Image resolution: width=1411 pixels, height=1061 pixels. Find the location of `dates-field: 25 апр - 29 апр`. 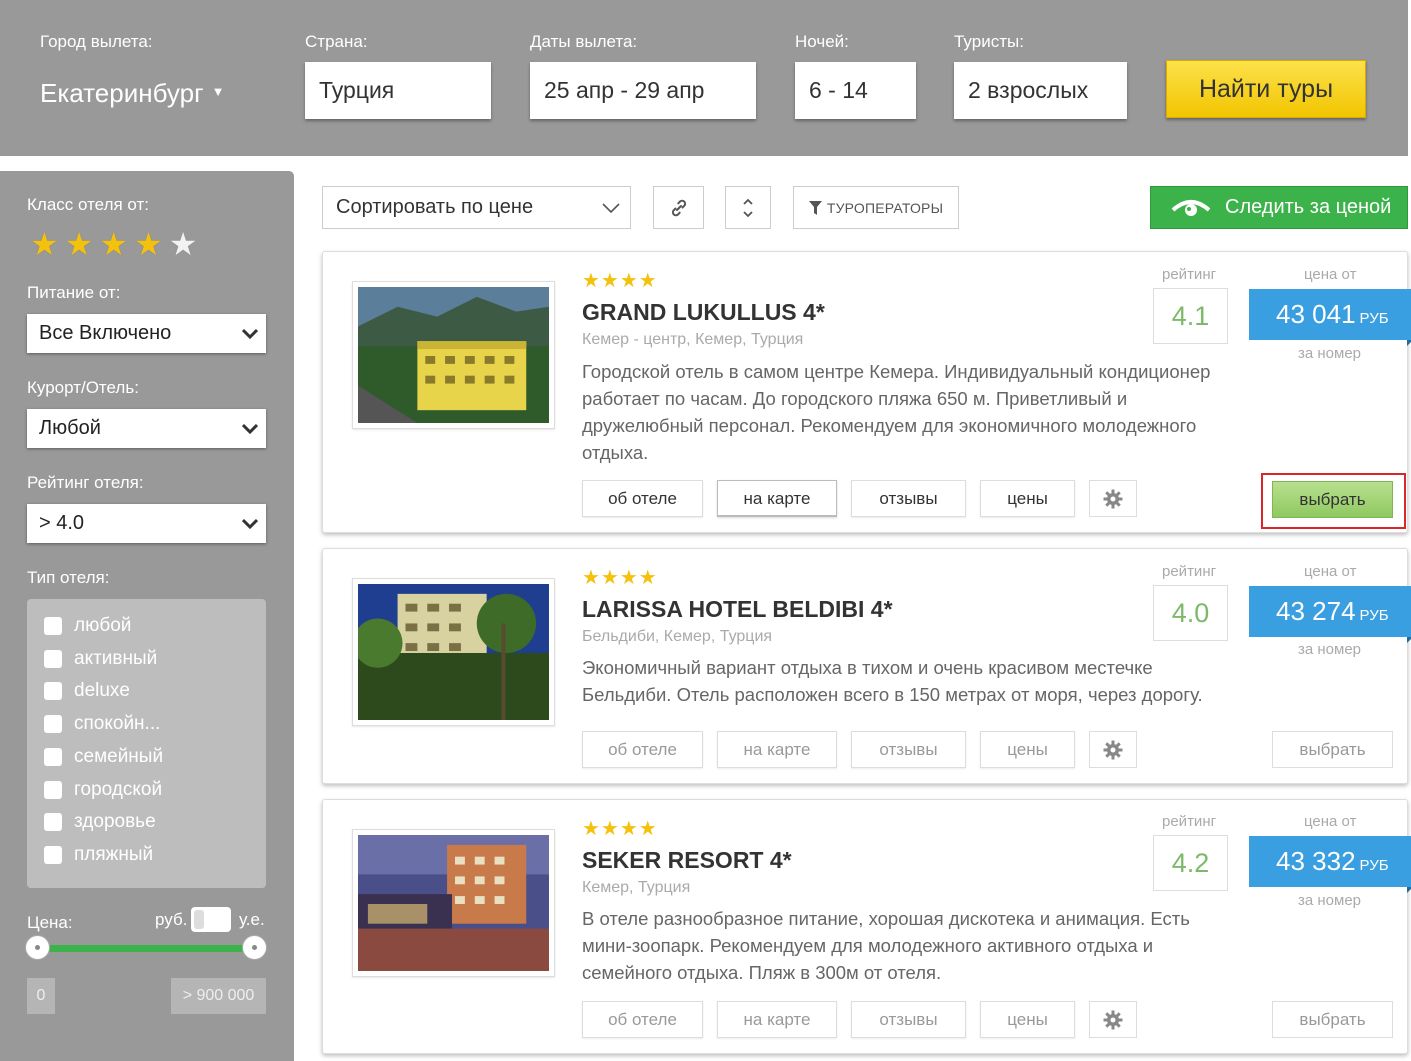

dates-field: 25 апр - 29 апр is located at coordinates (643, 90).